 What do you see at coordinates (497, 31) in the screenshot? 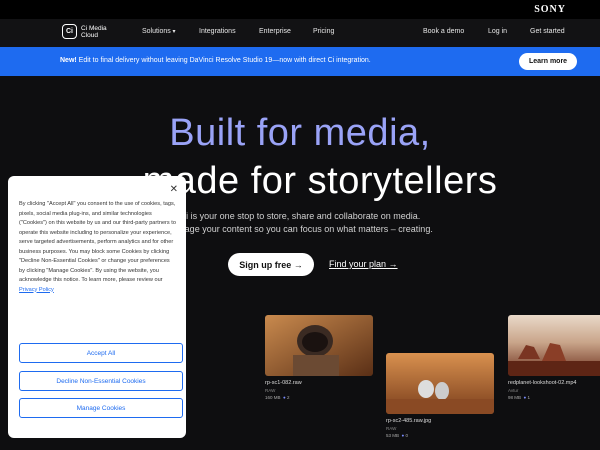
I see `login-link: Log in` at bounding box center [497, 31].